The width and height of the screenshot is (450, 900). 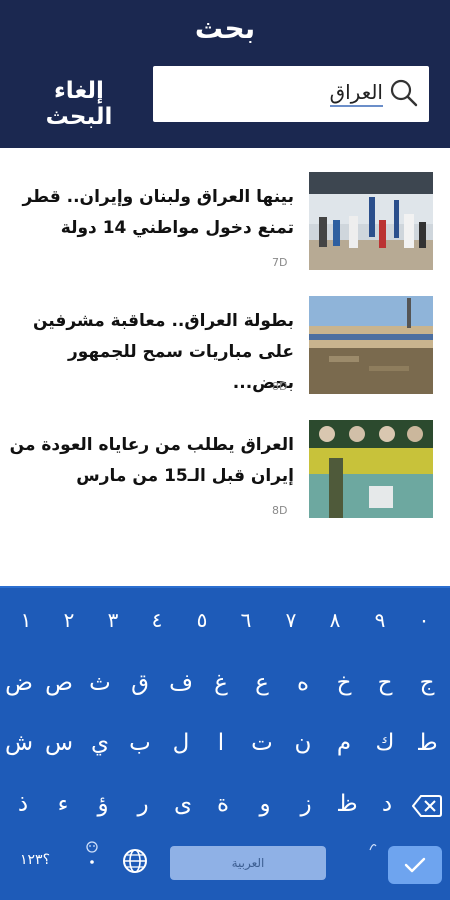 What do you see at coordinates (181, 683) in the screenshot?
I see `key: ف` at bounding box center [181, 683].